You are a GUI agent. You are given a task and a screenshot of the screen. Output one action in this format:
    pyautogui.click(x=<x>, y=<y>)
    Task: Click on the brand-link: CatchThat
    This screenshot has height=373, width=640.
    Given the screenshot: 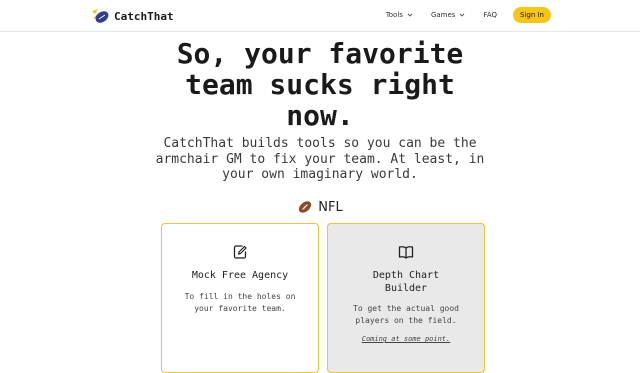 What is the action you would take?
    pyautogui.click(x=131, y=16)
    